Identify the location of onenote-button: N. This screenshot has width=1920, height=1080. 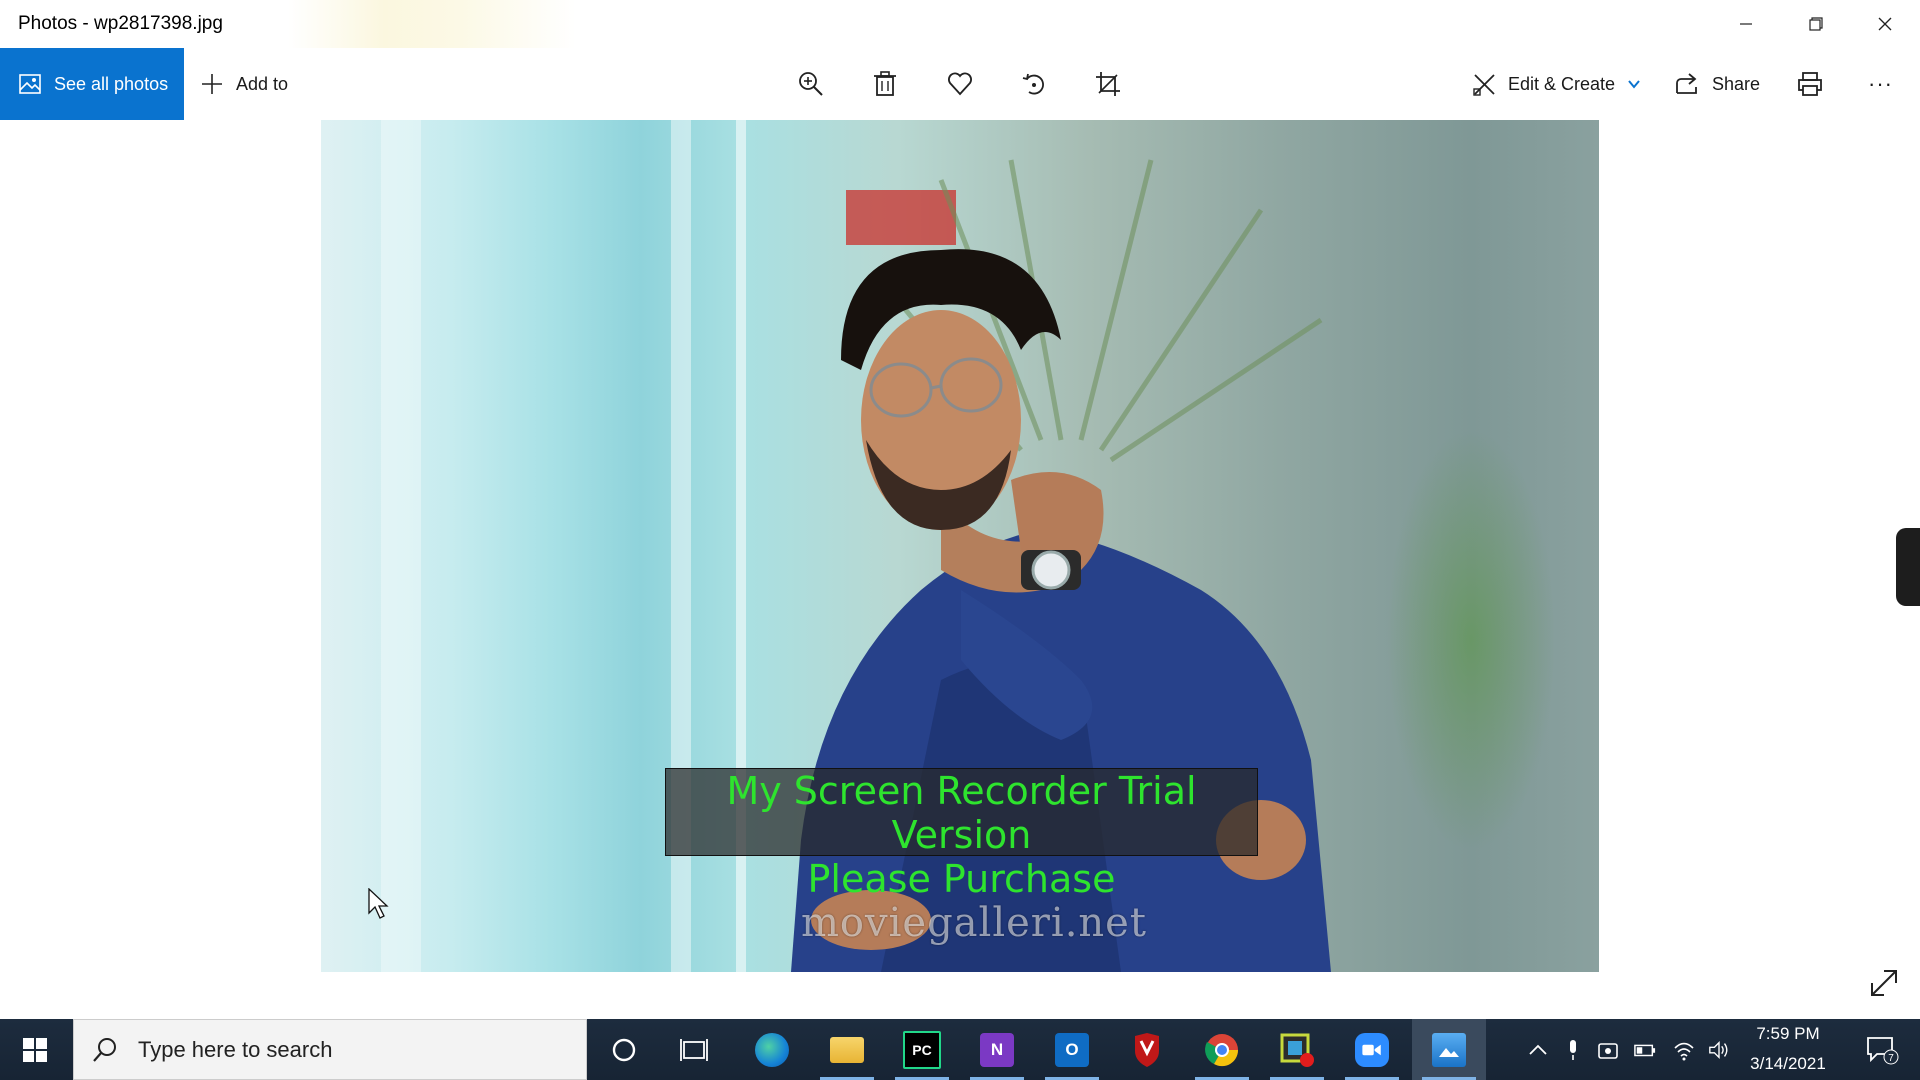
(997, 1049).